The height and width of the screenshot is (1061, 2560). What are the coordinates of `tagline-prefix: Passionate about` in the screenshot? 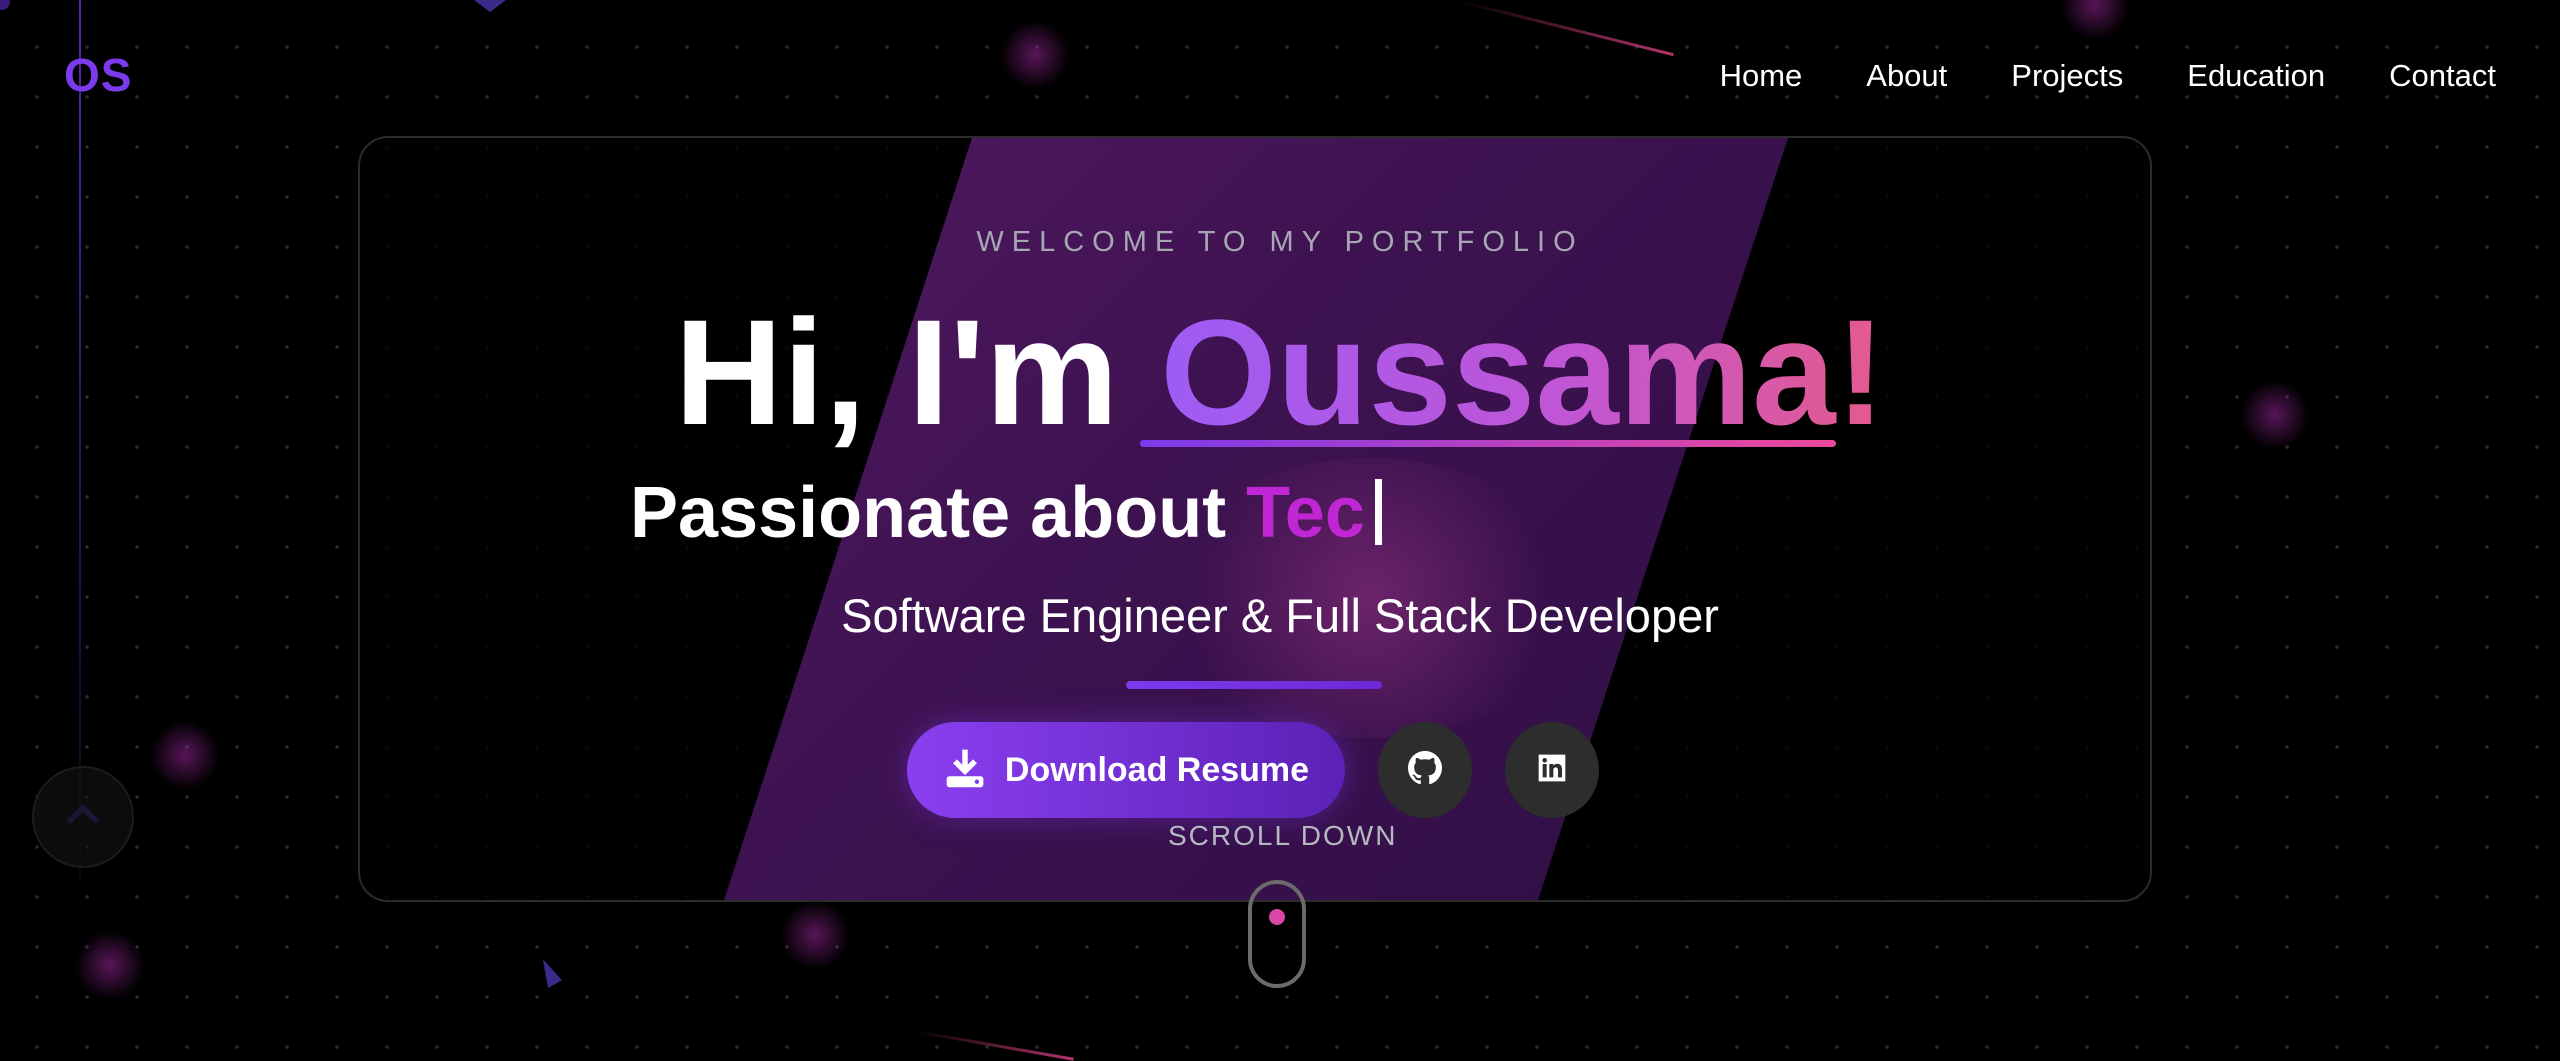 It's located at (938, 513).